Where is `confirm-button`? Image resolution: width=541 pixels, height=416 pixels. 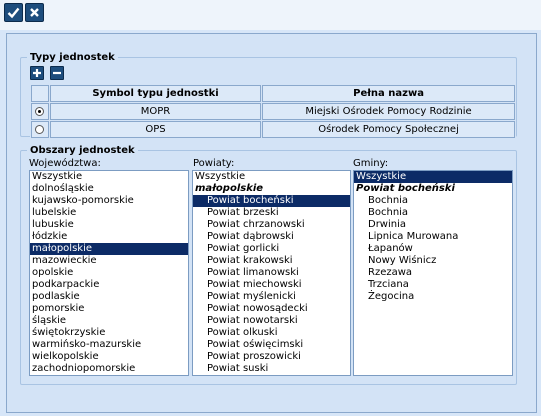
confirm-button is located at coordinates (13, 12).